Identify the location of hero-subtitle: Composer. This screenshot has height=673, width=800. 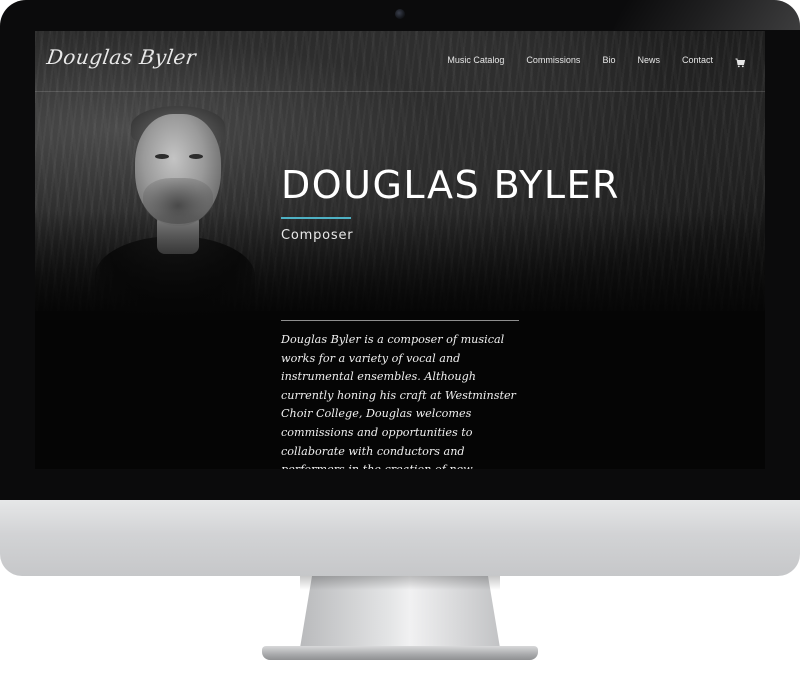
(317, 235).